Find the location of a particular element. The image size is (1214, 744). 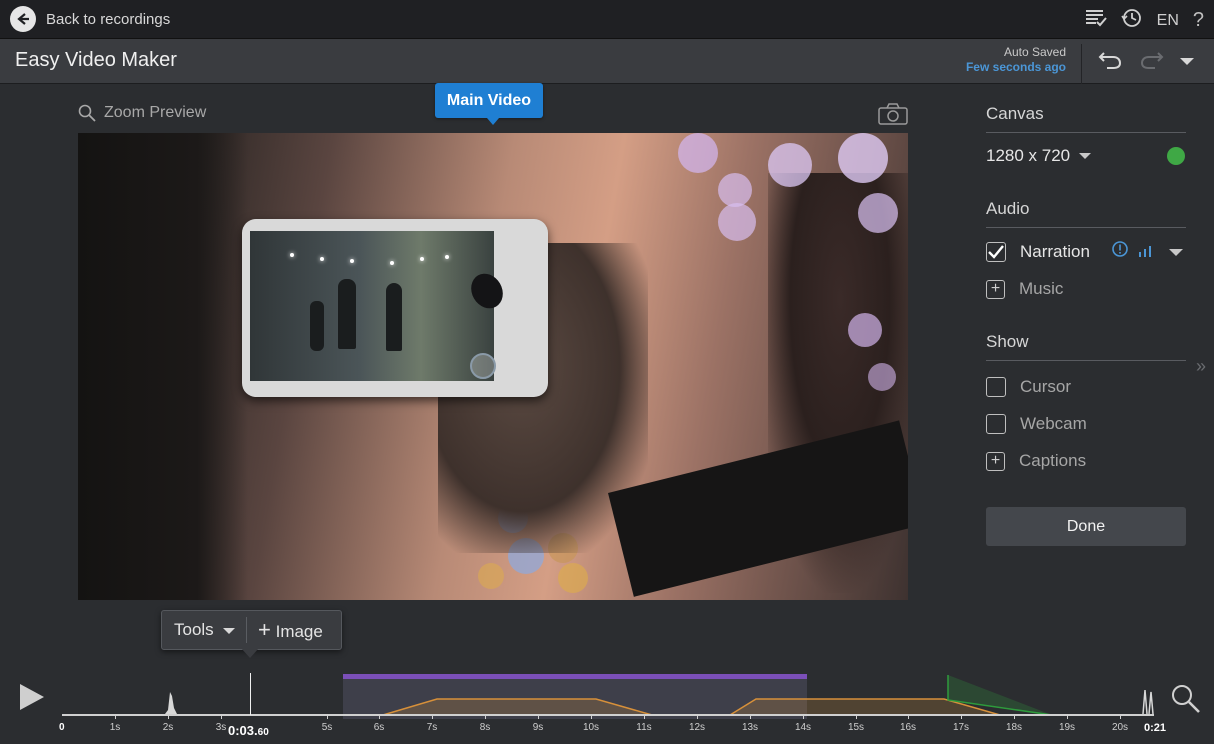

current-time-main: 0:03. is located at coordinates (243, 730).